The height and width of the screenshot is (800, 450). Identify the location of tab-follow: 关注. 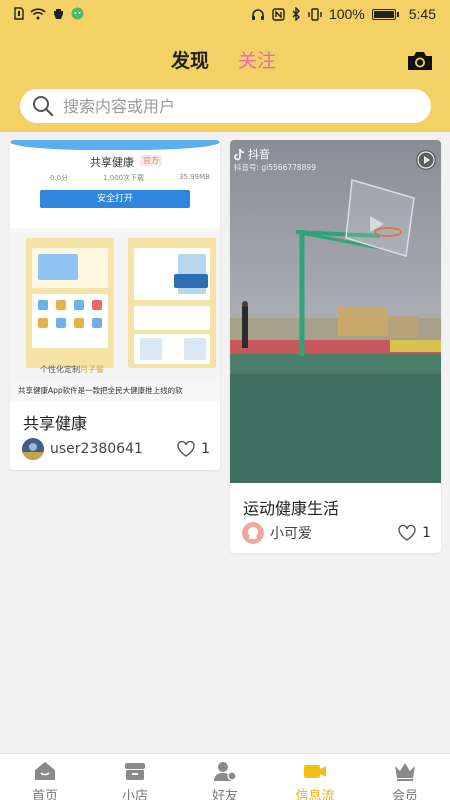
(257, 59).